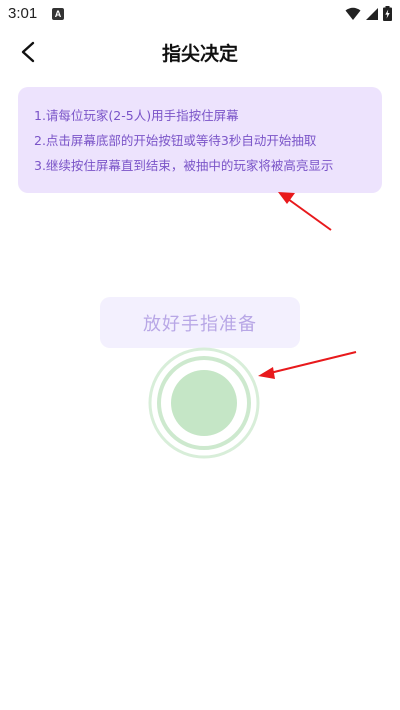 The width and height of the screenshot is (400, 710). I want to click on annotation-arrow-circle, so click(307, 365).